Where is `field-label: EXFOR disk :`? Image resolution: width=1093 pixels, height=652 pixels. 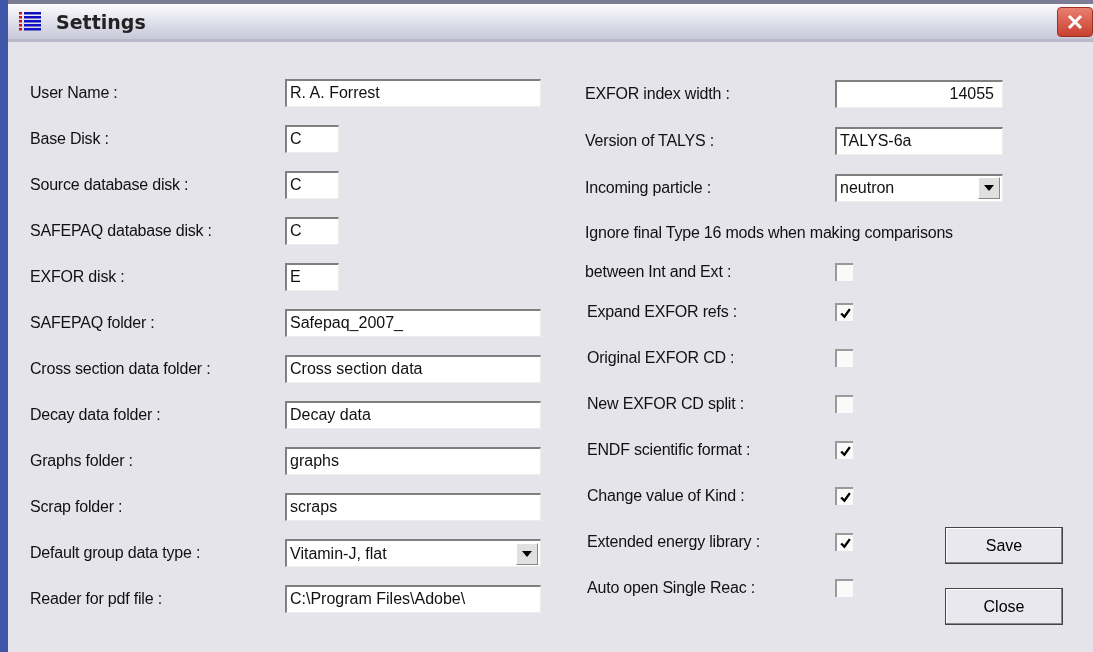 field-label: EXFOR disk : is located at coordinates (78, 277).